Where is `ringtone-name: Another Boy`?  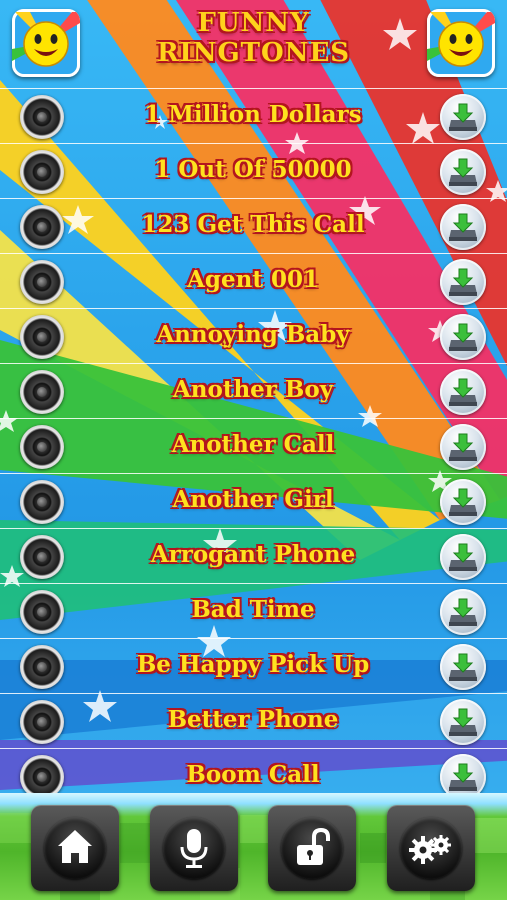 ringtone-name: Another Boy is located at coordinates (253, 390).